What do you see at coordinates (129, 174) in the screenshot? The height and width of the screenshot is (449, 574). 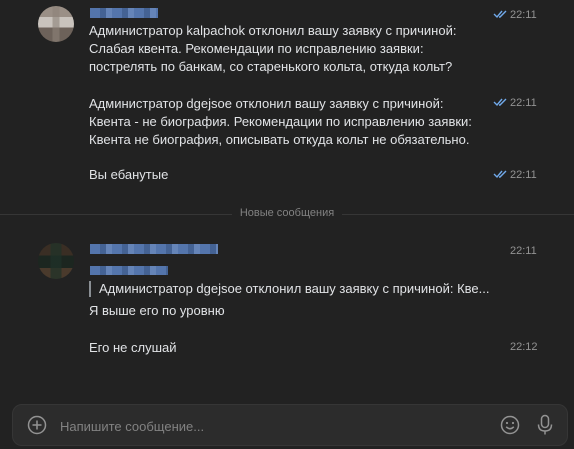 I see `message-text: Вы ебанутые` at bounding box center [129, 174].